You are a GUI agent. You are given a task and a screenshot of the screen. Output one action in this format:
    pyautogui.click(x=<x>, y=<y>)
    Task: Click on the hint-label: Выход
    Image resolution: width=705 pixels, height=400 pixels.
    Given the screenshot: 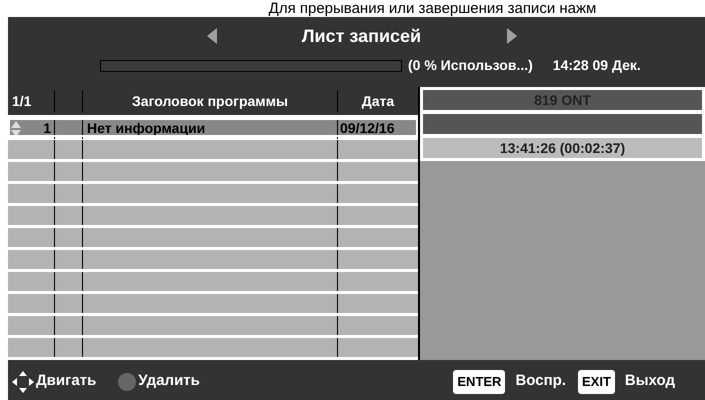 What is the action you would take?
    pyautogui.click(x=649, y=381)
    